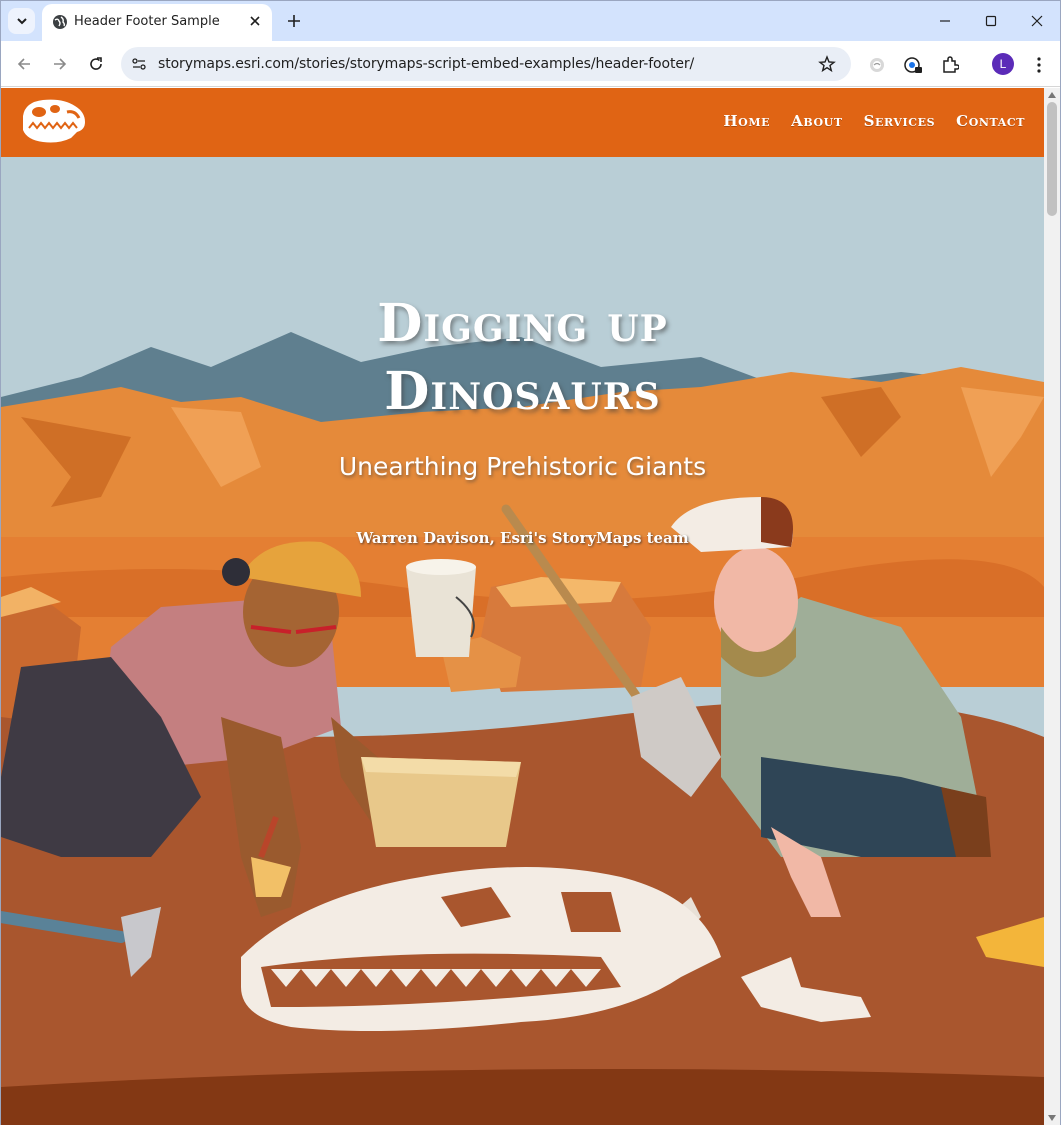 Image resolution: width=1061 pixels, height=1125 pixels. I want to click on nav-home: Home, so click(746, 121).